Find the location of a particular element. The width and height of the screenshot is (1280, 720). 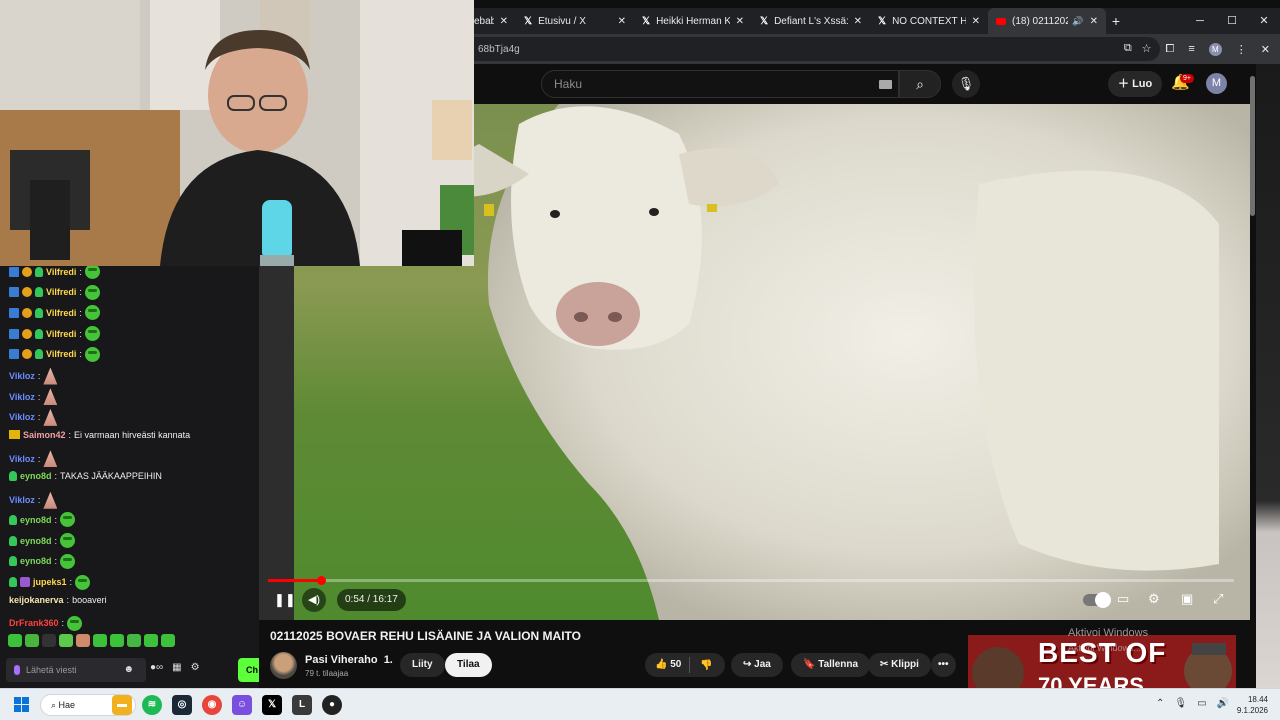

browser-tab: 𝕏 Defiant L's Xssä: "K ✕ is located at coordinates (811, 21).